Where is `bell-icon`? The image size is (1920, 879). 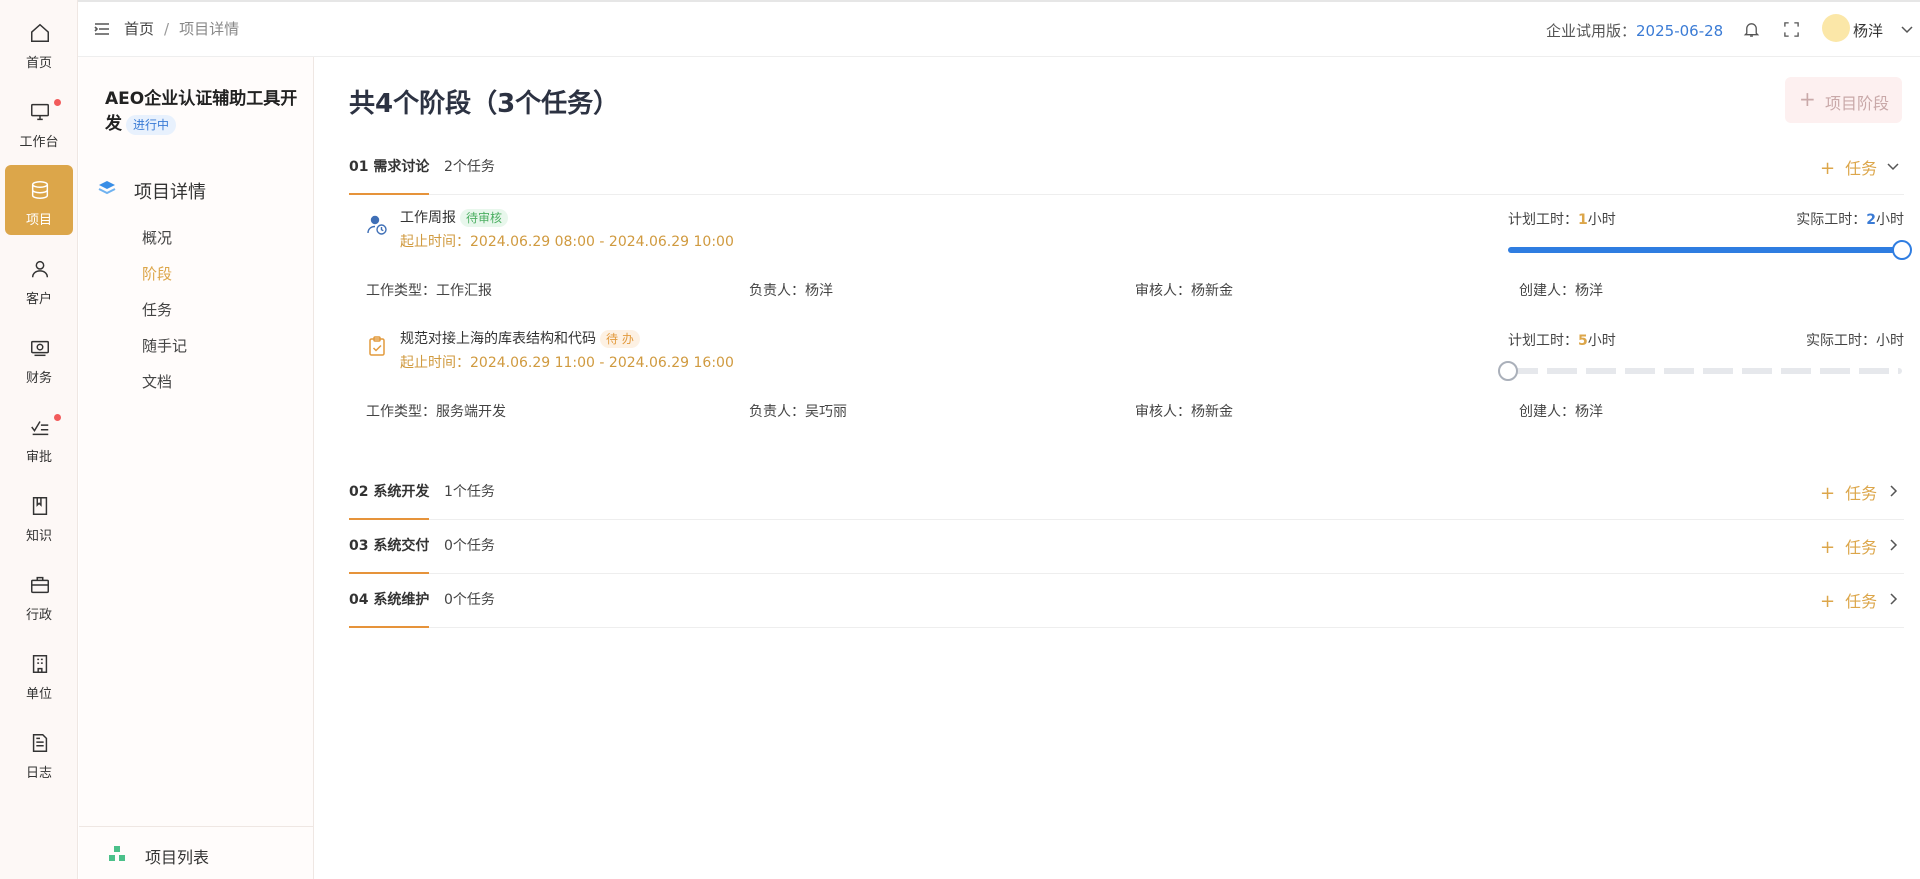
bell-icon is located at coordinates (1751, 29).